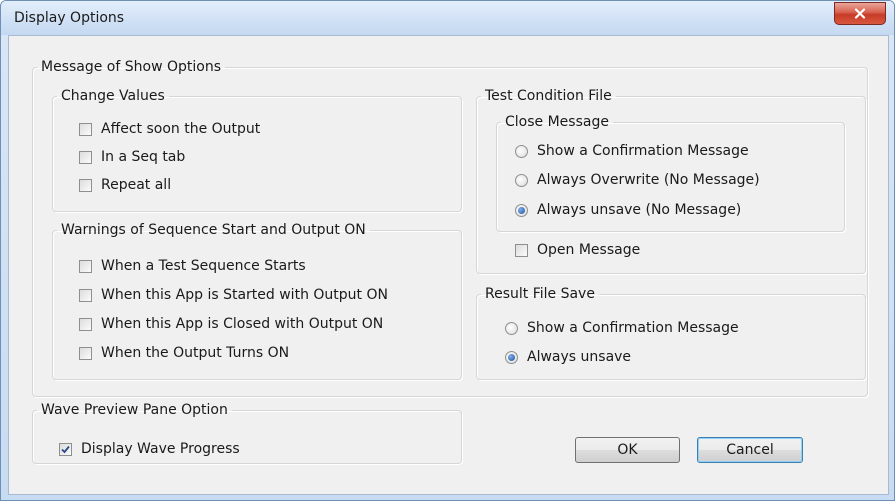  I want to click on radio-label: Always Overwrite (No Message), so click(648, 180).